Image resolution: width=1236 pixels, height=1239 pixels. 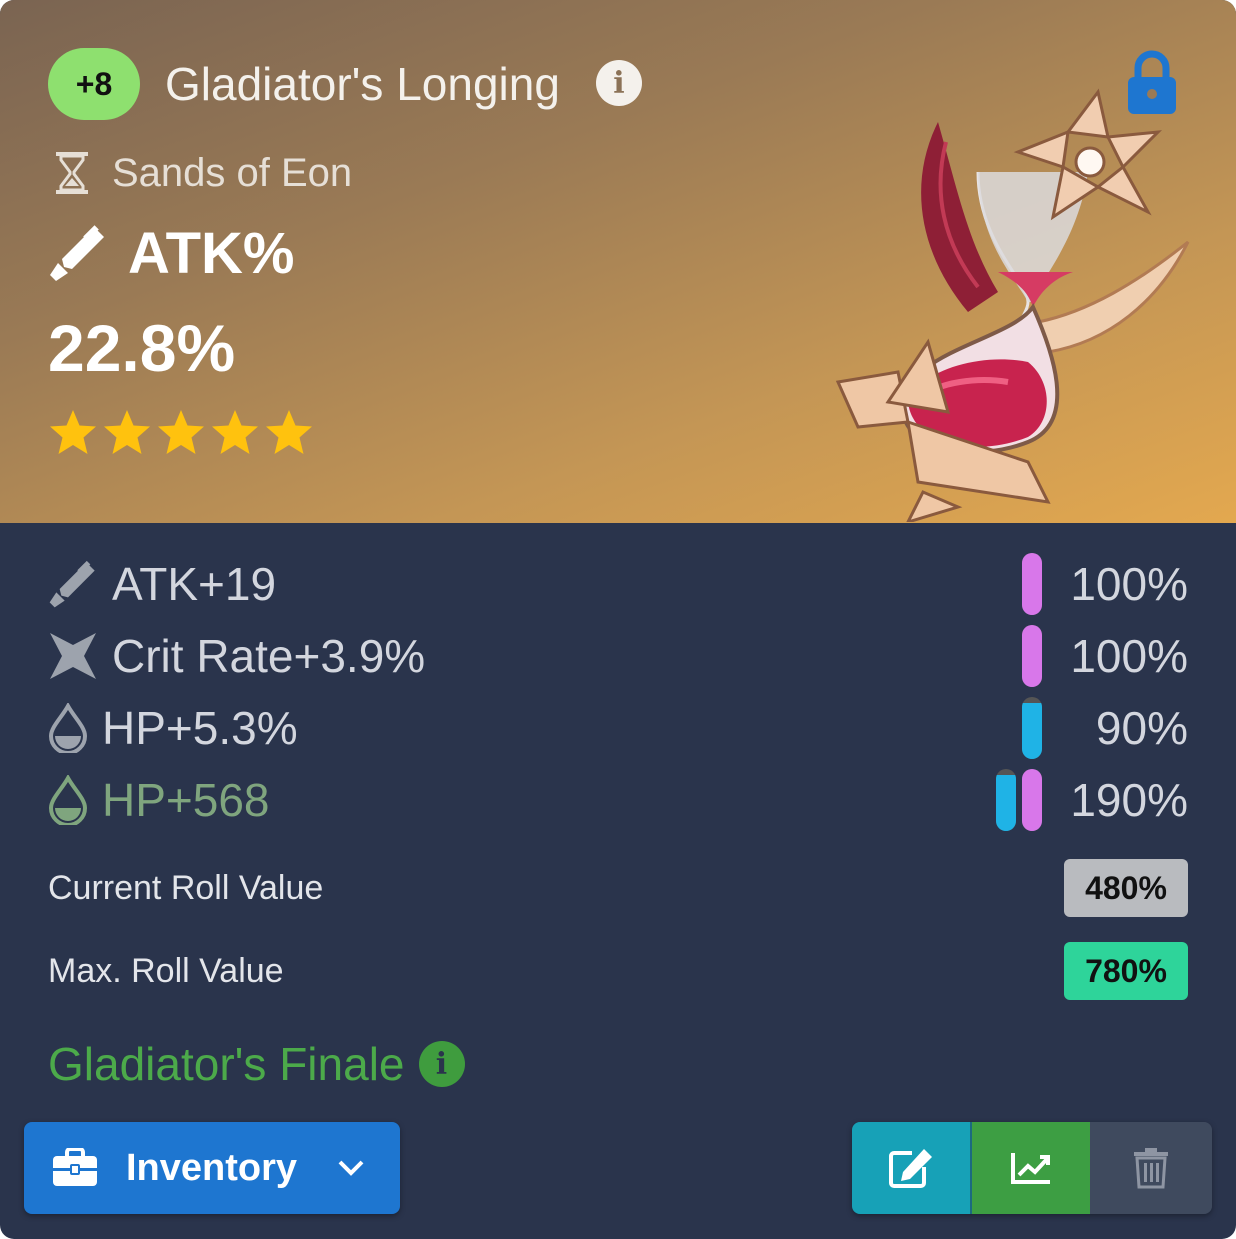 What do you see at coordinates (1126, 888) in the screenshot?
I see `current-roll-value-badge: 480%` at bounding box center [1126, 888].